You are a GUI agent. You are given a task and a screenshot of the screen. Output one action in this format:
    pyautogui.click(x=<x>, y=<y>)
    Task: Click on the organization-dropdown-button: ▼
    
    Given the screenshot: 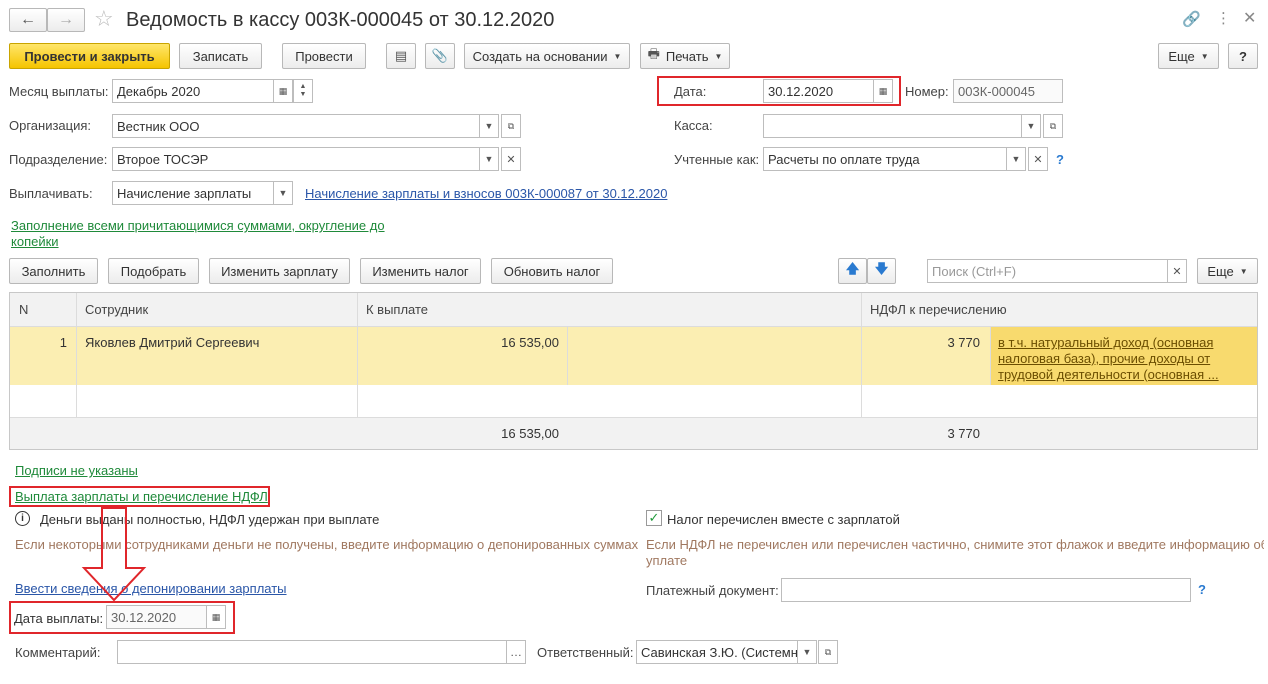 What is the action you would take?
    pyautogui.click(x=489, y=126)
    